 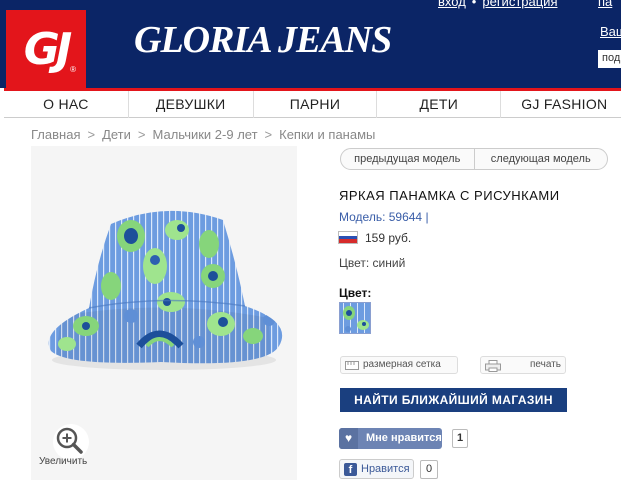 I want to click on breadcrumb-caps-hats: Кепки и панамы, so click(x=327, y=134).